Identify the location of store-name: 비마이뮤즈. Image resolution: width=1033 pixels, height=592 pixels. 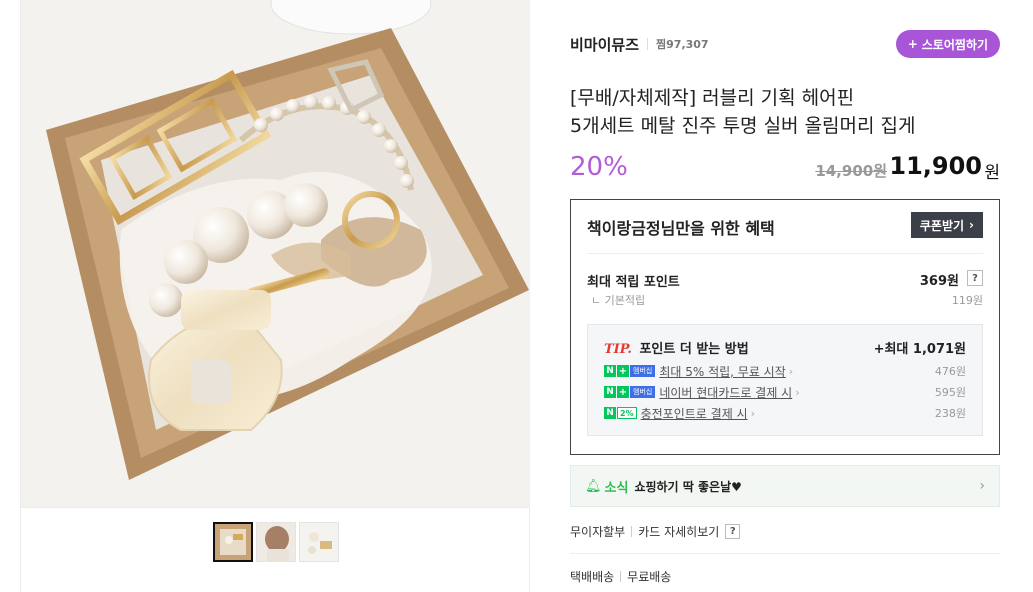
(604, 44).